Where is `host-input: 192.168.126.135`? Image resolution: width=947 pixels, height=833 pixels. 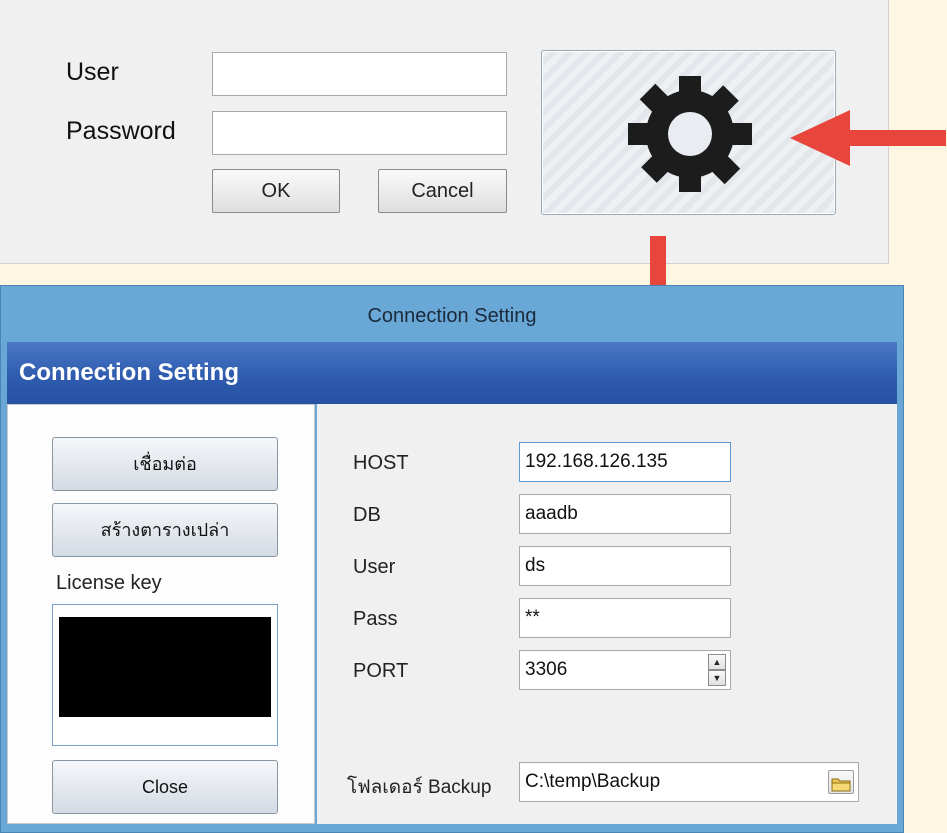 host-input: 192.168.126.135 is located at coordinates (625, 462).